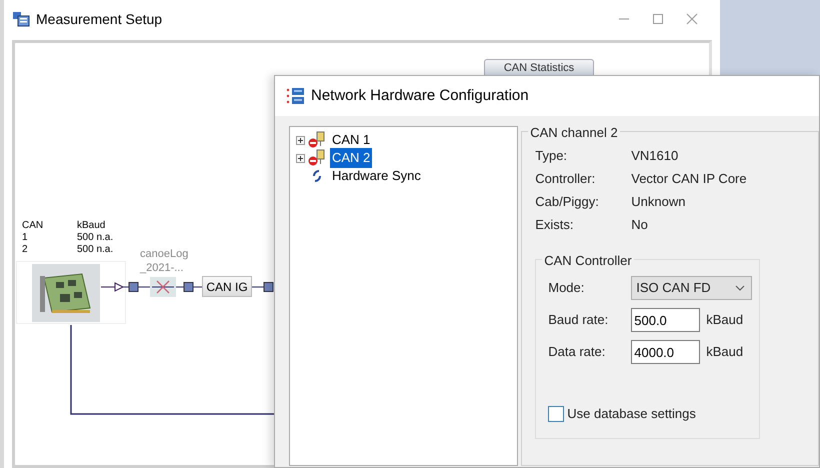  What do you see at coordinates (351, 158) in the screenshot?
I see `tree-item: CAN 2` at bounding box center [351, 158].